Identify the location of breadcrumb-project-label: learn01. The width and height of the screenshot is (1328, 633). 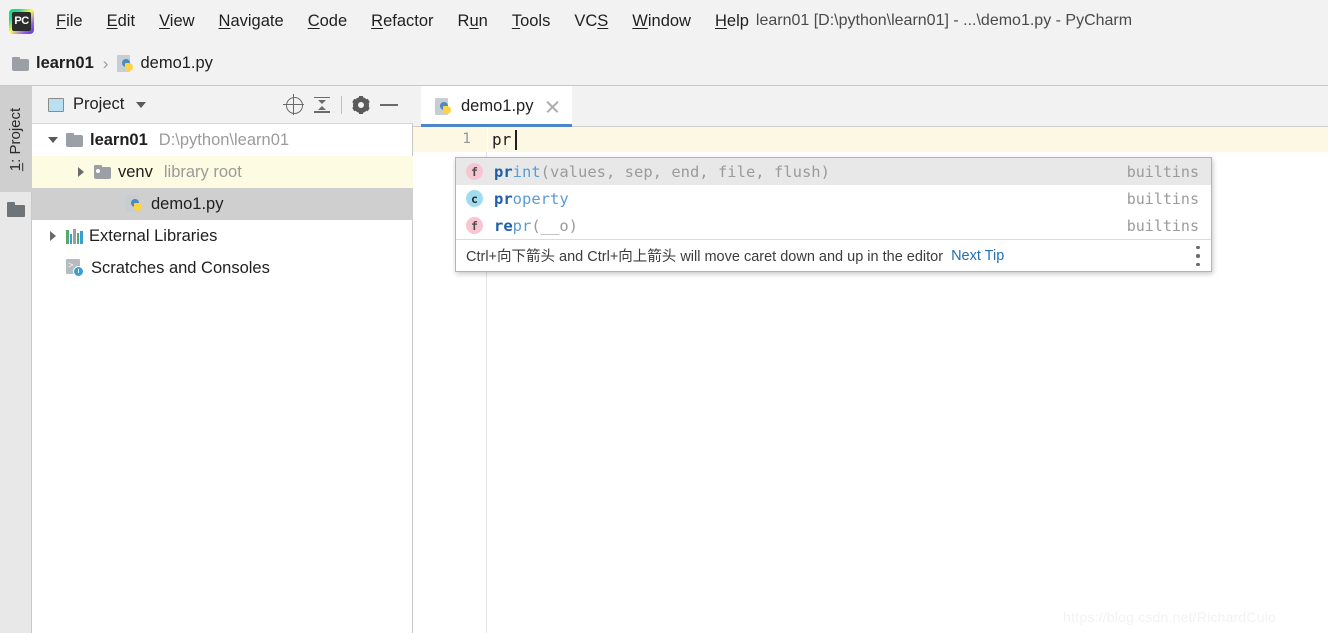
(65, 63).